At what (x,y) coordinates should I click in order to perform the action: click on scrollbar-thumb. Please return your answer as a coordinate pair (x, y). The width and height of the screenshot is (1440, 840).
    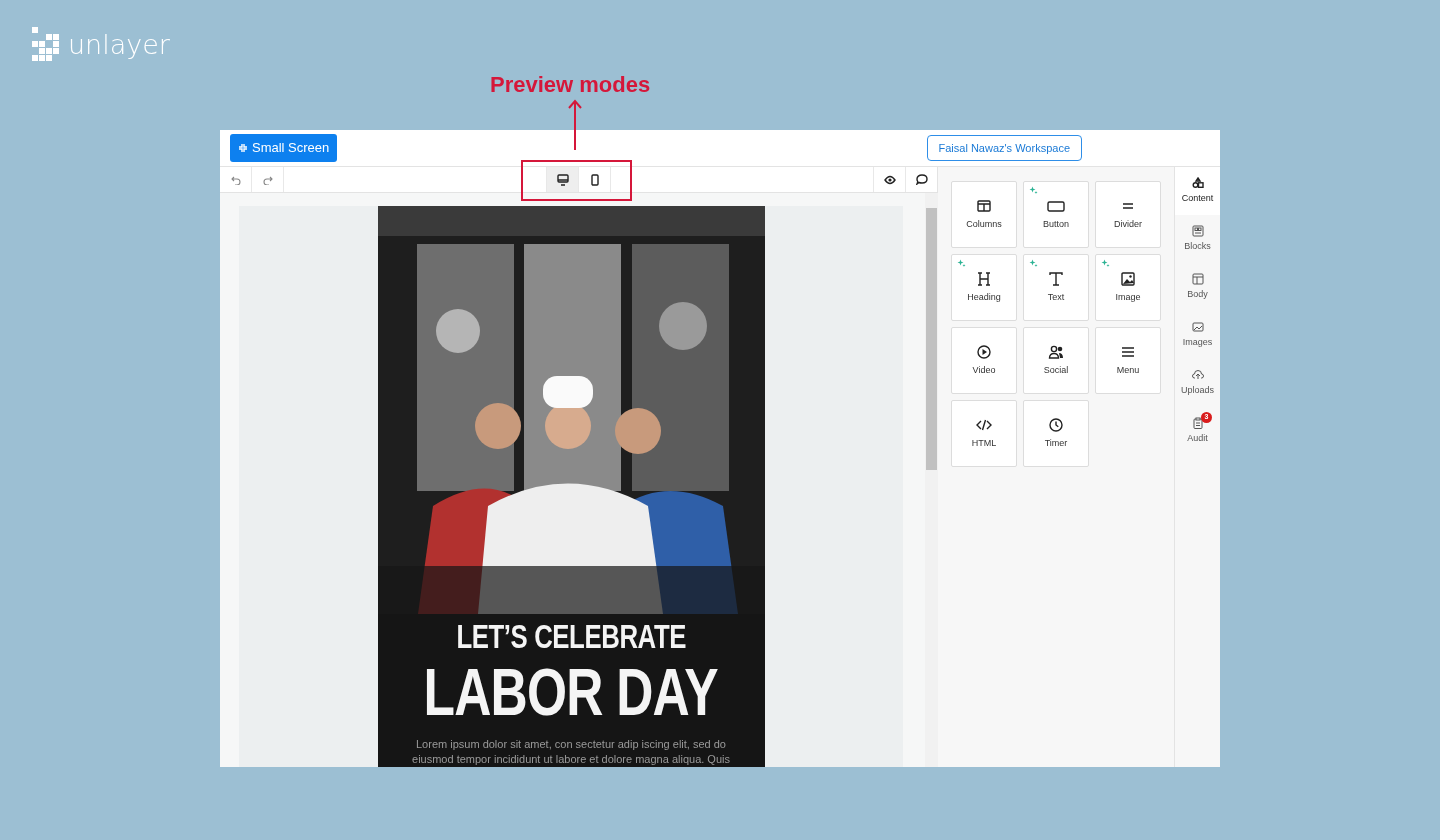
    Looking at the image, I should click on (931, 339).